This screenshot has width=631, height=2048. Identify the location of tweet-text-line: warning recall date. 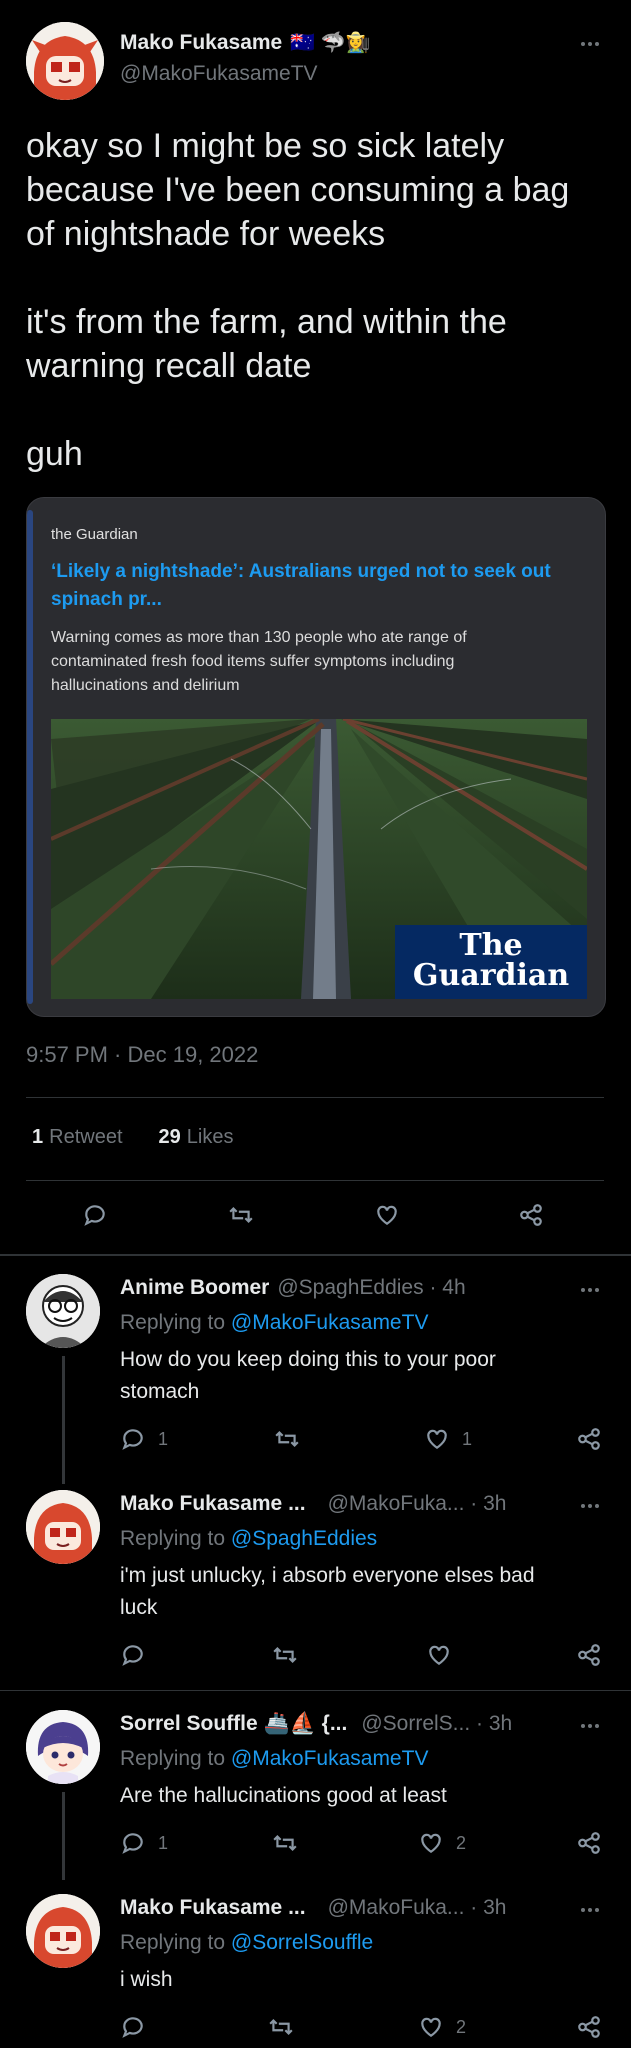
(169, 366).